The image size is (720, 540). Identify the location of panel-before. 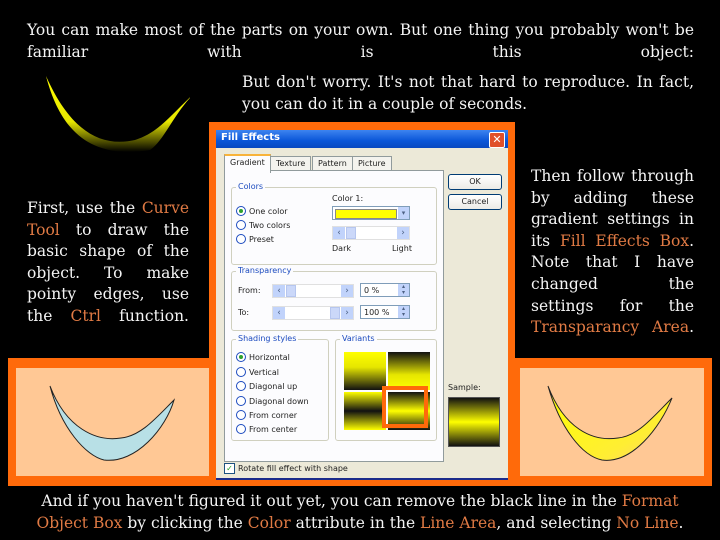
(114, 422).